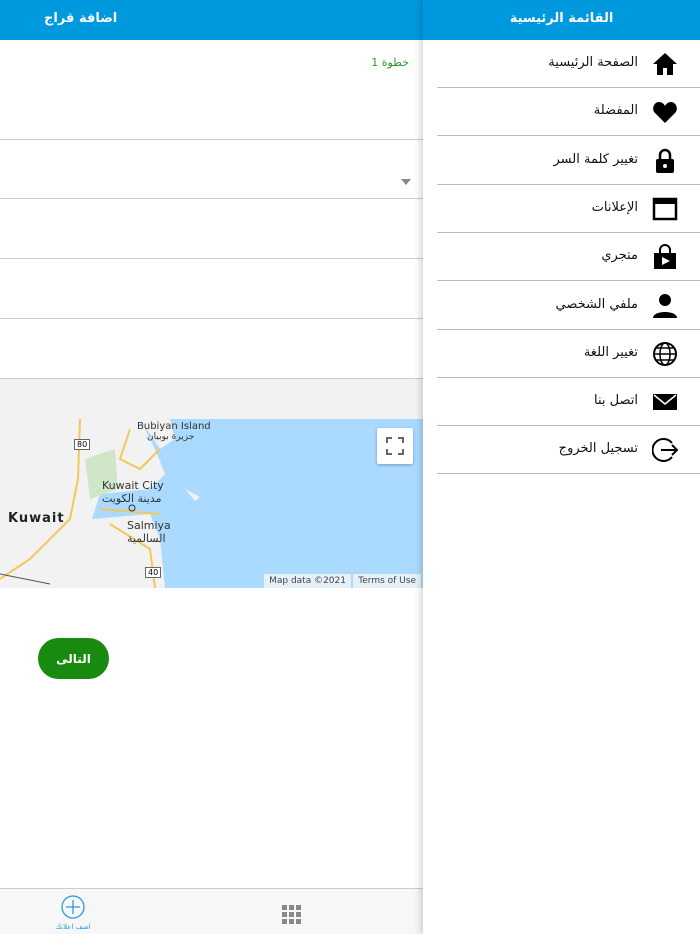 The width and height of the screenshot is (700, 934). I want to click on map-label: السالمية, so click(146, 538).